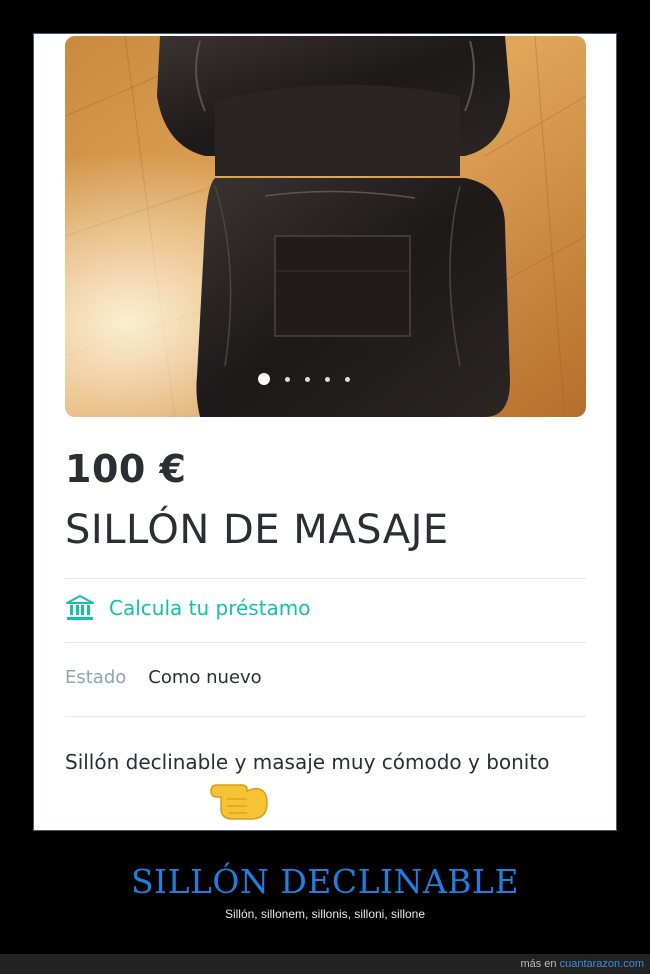 This screenshot has height=974, width=650. I want to click on loan-label: Calcula tu préstamo, so click(210, 608).